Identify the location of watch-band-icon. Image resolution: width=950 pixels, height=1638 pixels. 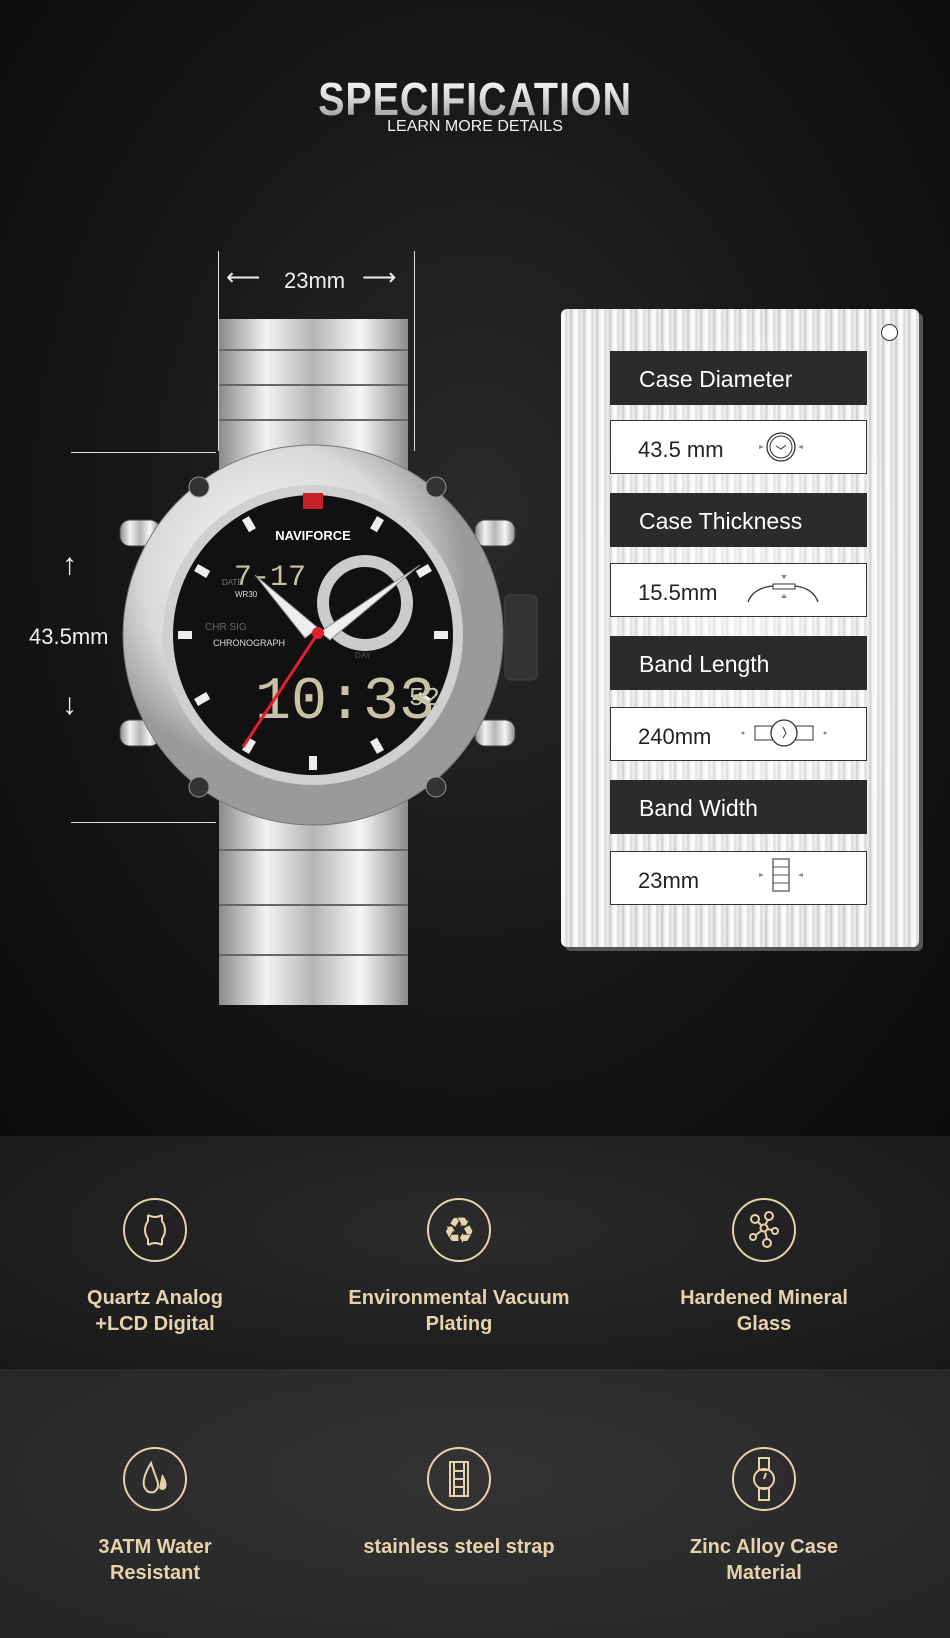
(784, 733).